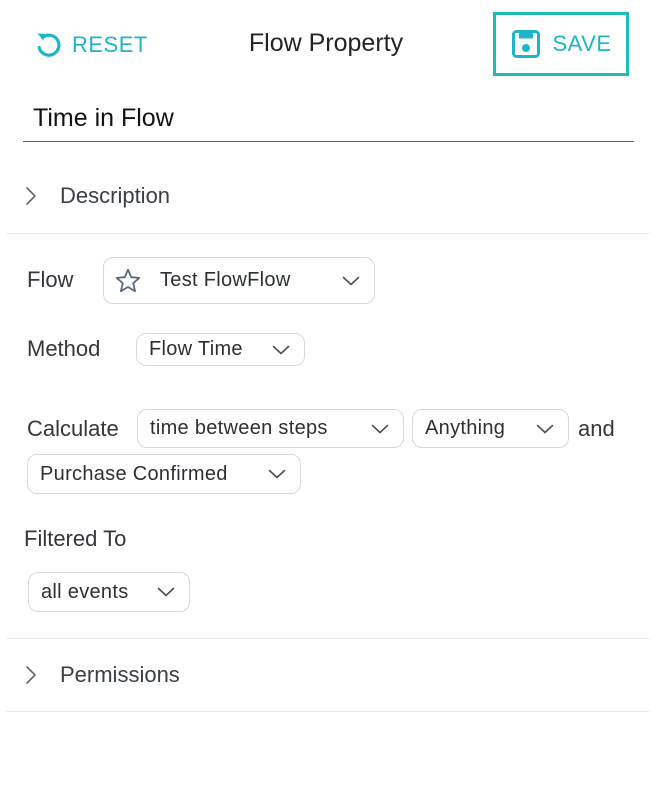 The image size is (651, 798). What do you see at coordinates (50, 279) in the screenshot?
I see `flow-label: Flow` at bounding box center [50, 279].